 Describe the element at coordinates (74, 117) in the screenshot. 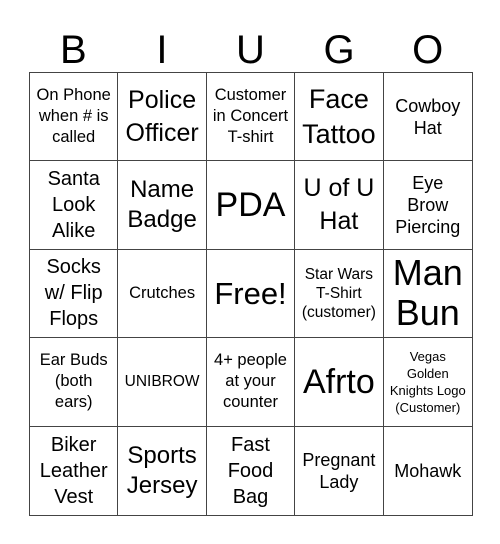

I see `bingo-cell: On Phone when # is called` at that location.